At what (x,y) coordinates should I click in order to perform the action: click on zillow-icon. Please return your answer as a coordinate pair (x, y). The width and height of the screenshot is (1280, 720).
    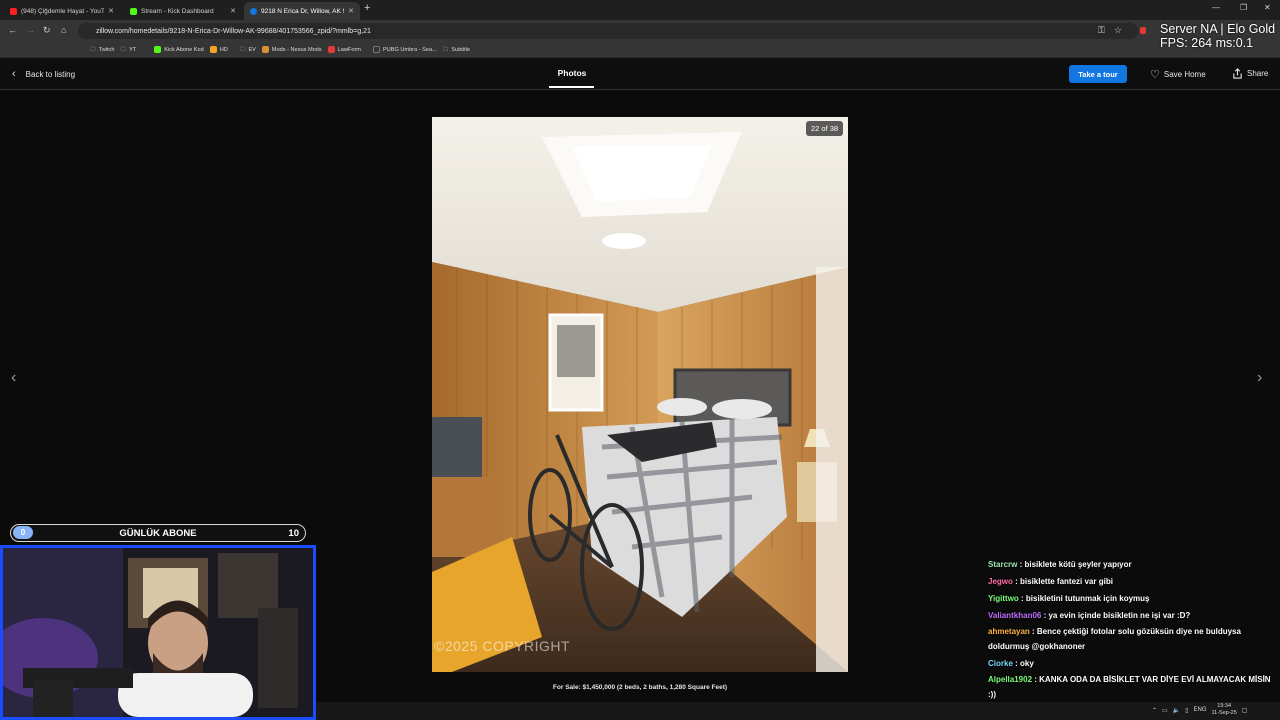
    Looking at the image, I should click on (253, 11).